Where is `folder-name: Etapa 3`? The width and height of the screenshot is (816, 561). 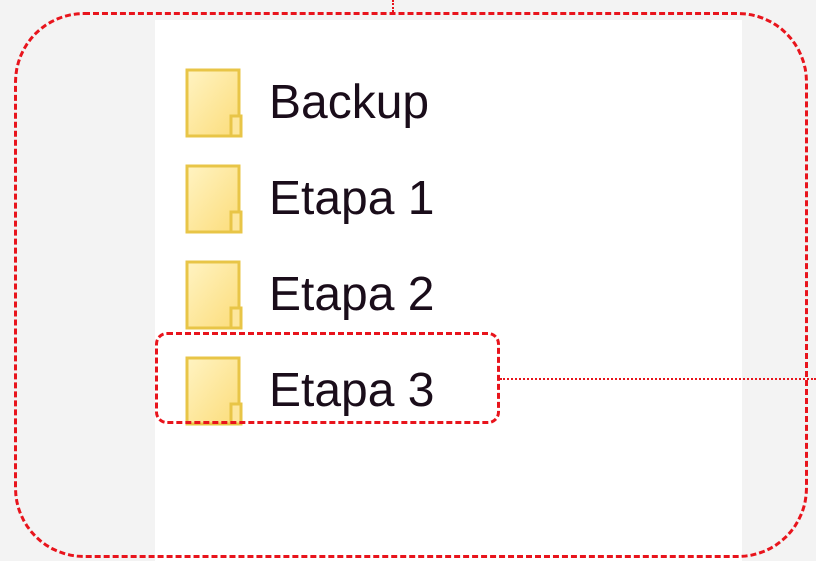 folder-name: Etapa 3 is located at coordinates (351, 391).